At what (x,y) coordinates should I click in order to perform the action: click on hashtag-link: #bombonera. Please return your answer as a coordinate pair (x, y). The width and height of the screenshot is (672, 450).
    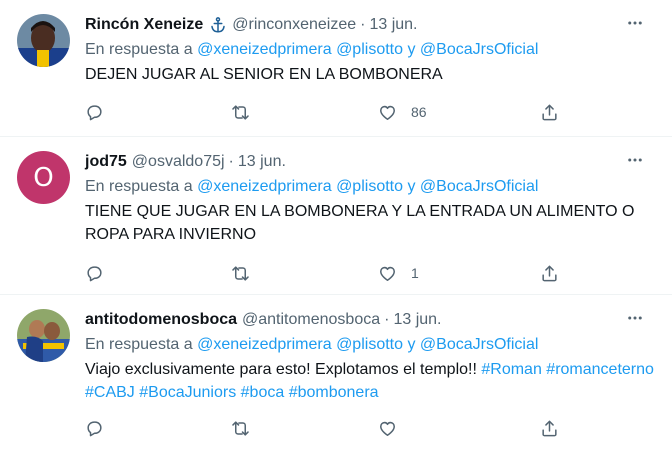
    Looking at the image, I should click on (334, 392).